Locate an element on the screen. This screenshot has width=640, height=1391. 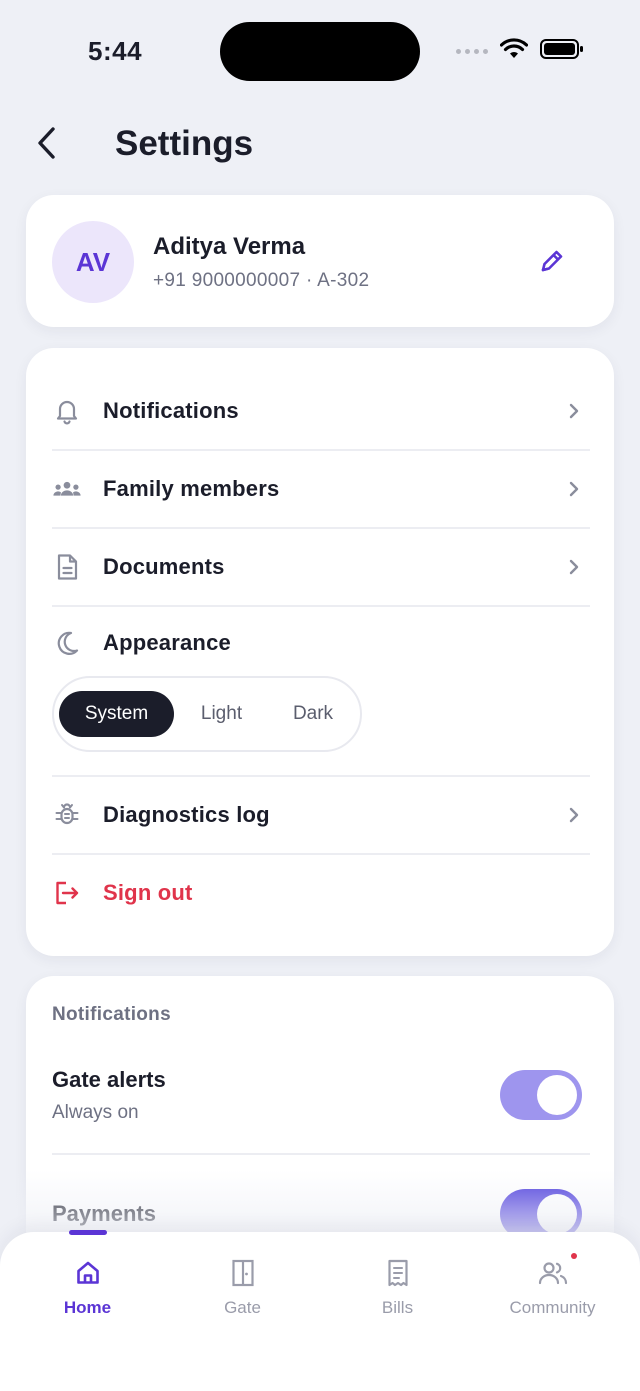
tab-label: Gate is located at coordinates (242, 1307).